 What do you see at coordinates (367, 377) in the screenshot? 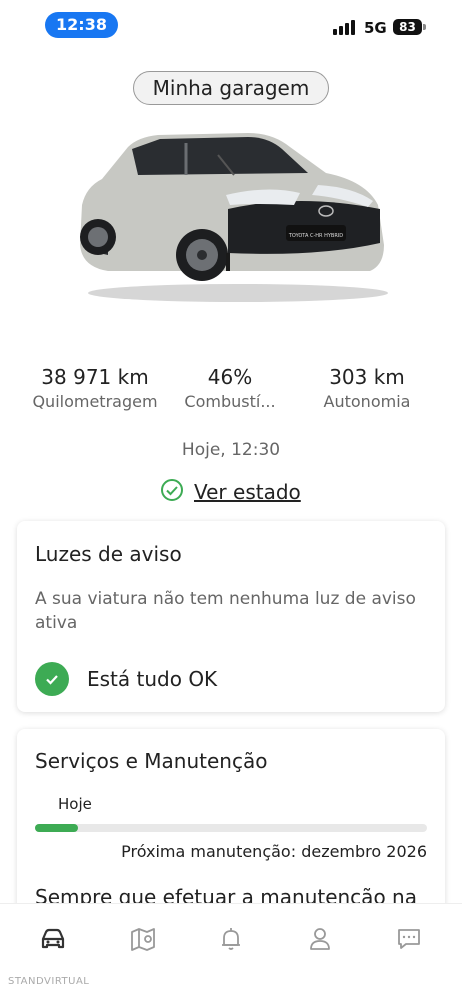
I see `stat-range-value: 303 km` at bounding box center [367, 377].